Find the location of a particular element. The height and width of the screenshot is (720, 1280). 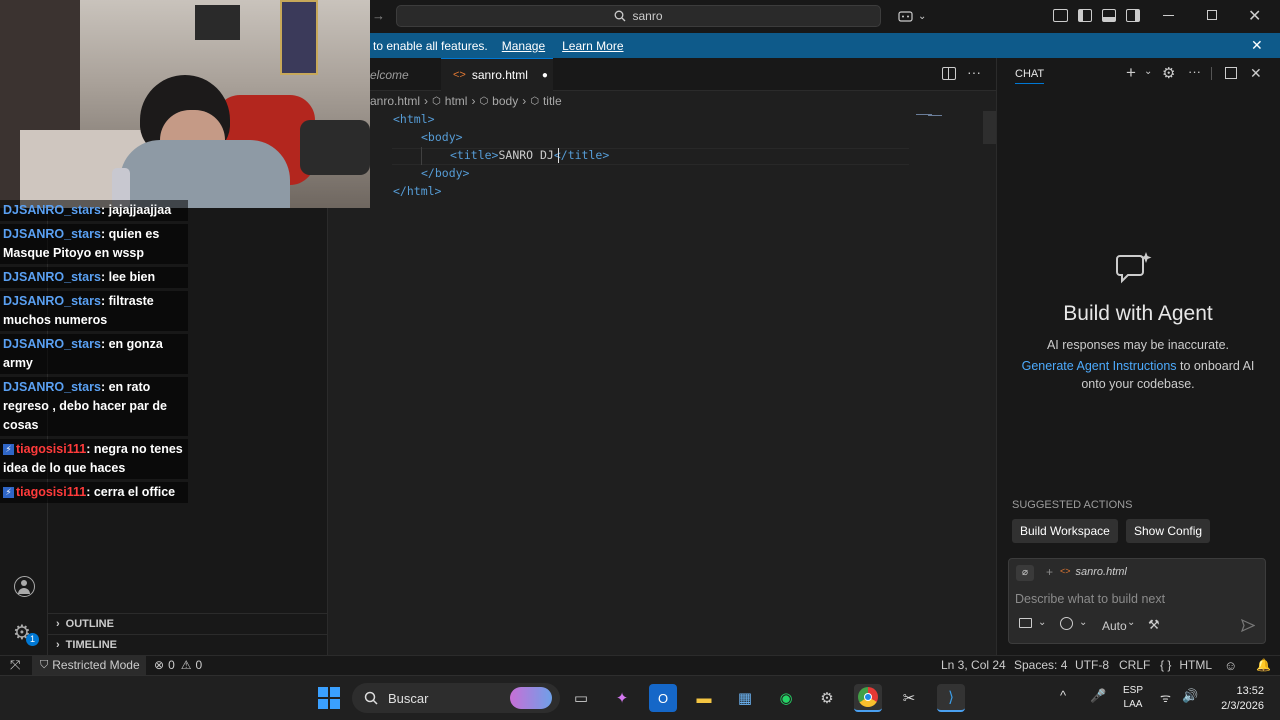

wifi-icon: ᯤ is located at coordinates (1165, 697).